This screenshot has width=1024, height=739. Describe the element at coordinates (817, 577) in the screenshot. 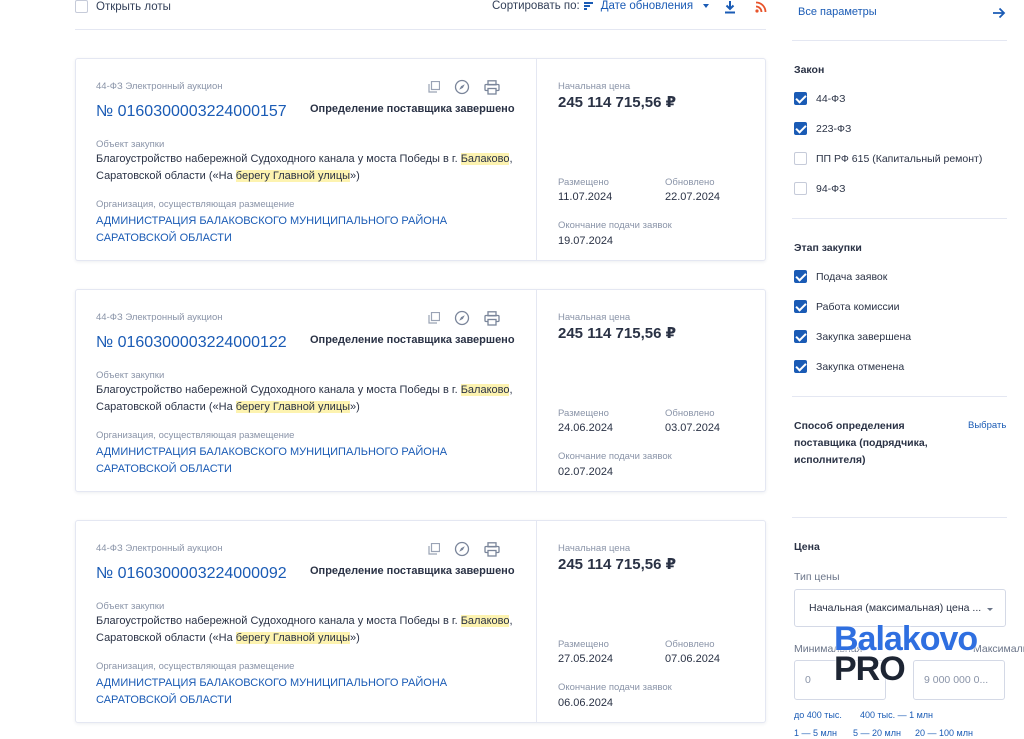

I see `price-type-label: Тип цены` at that location.